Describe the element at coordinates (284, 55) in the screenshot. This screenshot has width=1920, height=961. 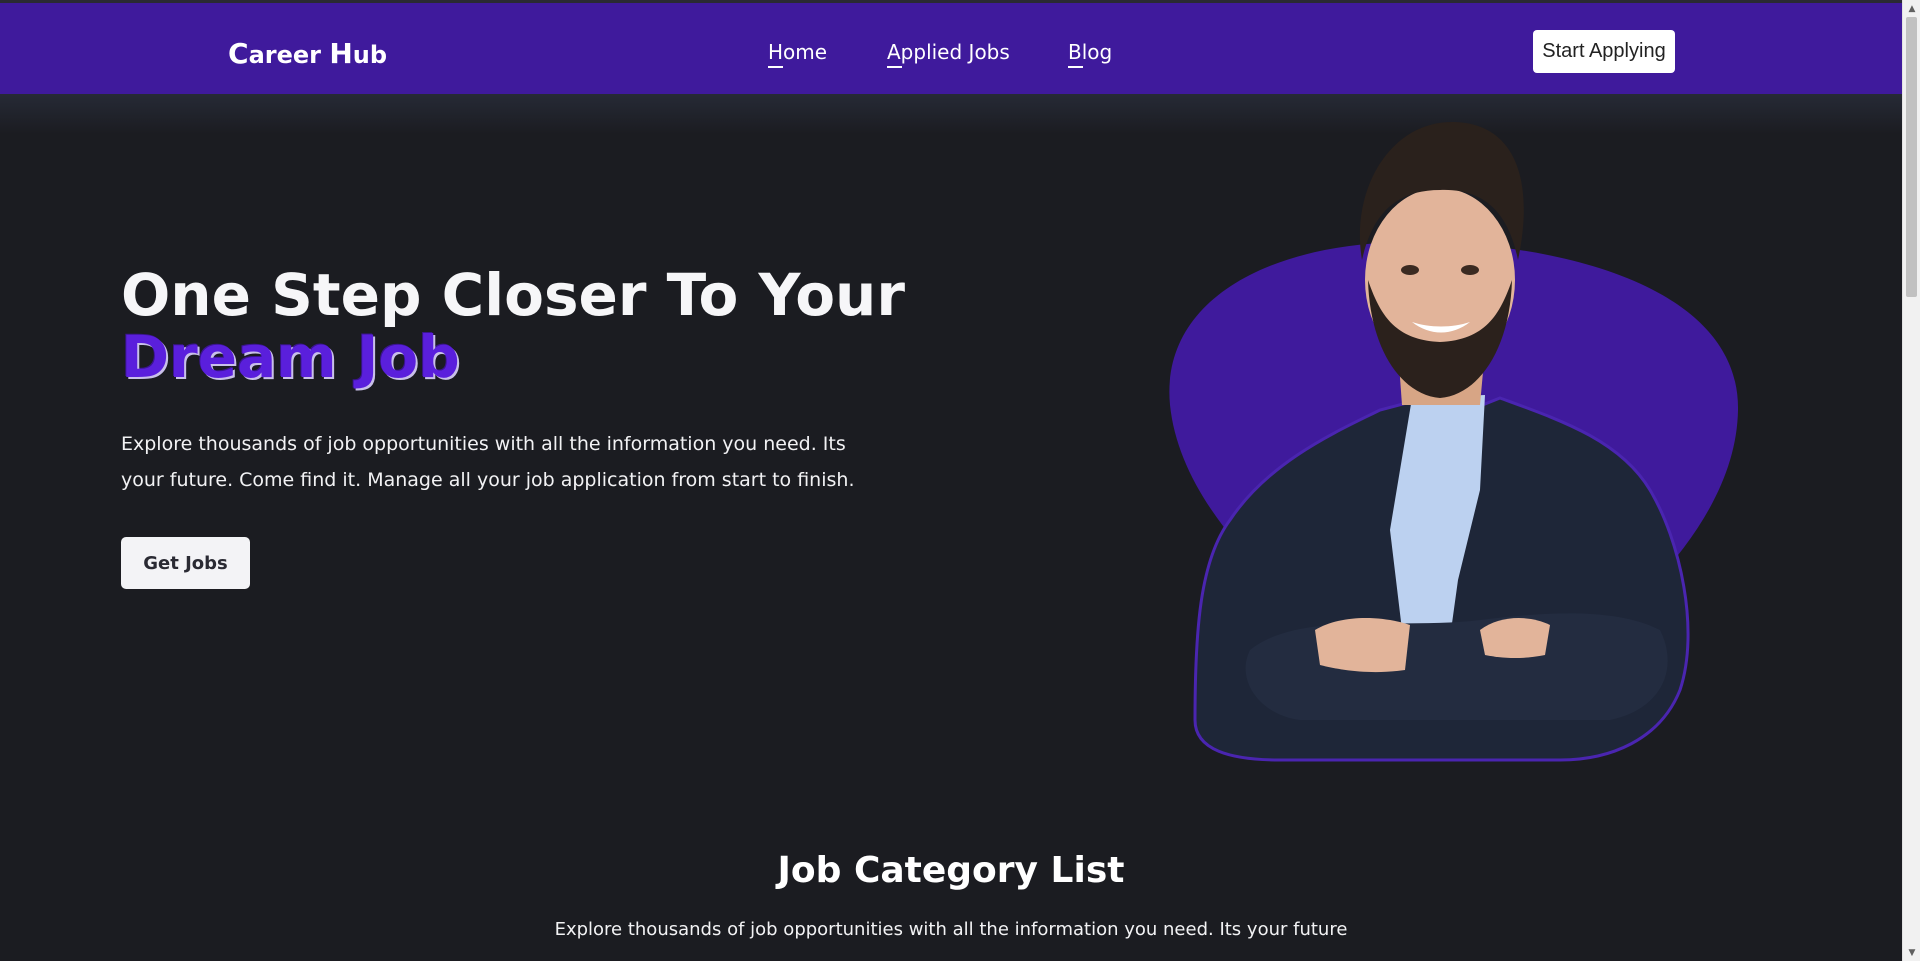
I see `brand-text-career: areer` at that location.